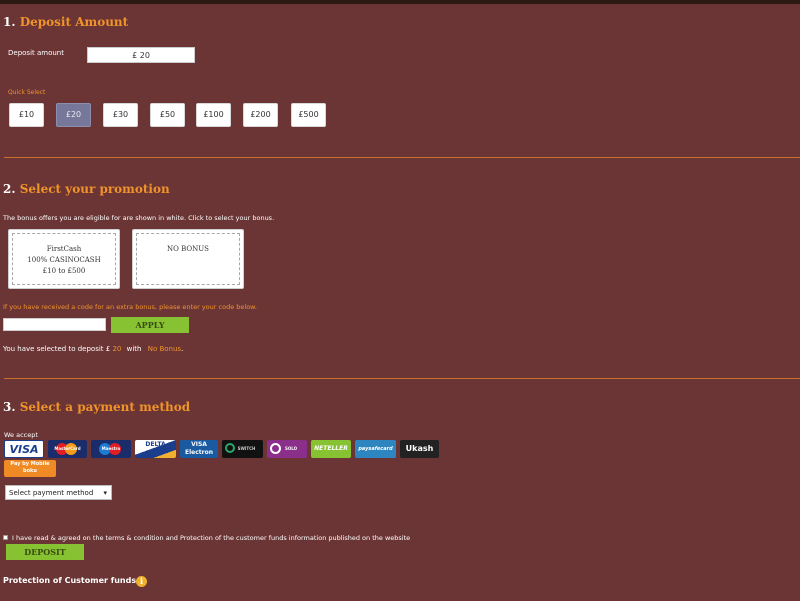 The image size is (800, 601). Describe the element at coordinates (9, 407) in the screenshot. I see `payment-section-number: 3.` at that location.